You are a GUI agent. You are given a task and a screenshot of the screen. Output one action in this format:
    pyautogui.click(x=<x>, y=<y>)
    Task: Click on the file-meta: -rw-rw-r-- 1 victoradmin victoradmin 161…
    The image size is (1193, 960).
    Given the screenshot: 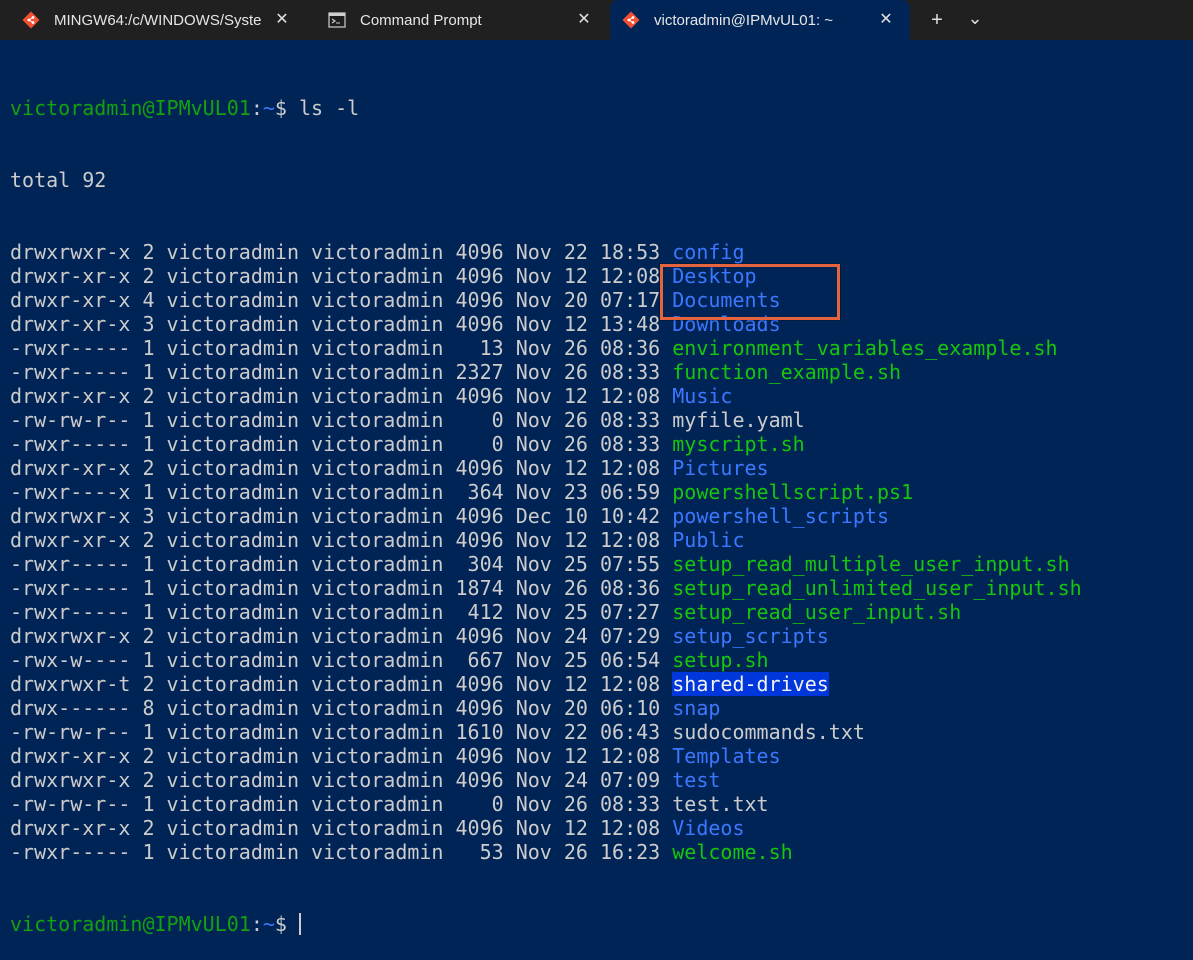 What is the action you would take?
    pyautogui.click(x=341, y=732)
    